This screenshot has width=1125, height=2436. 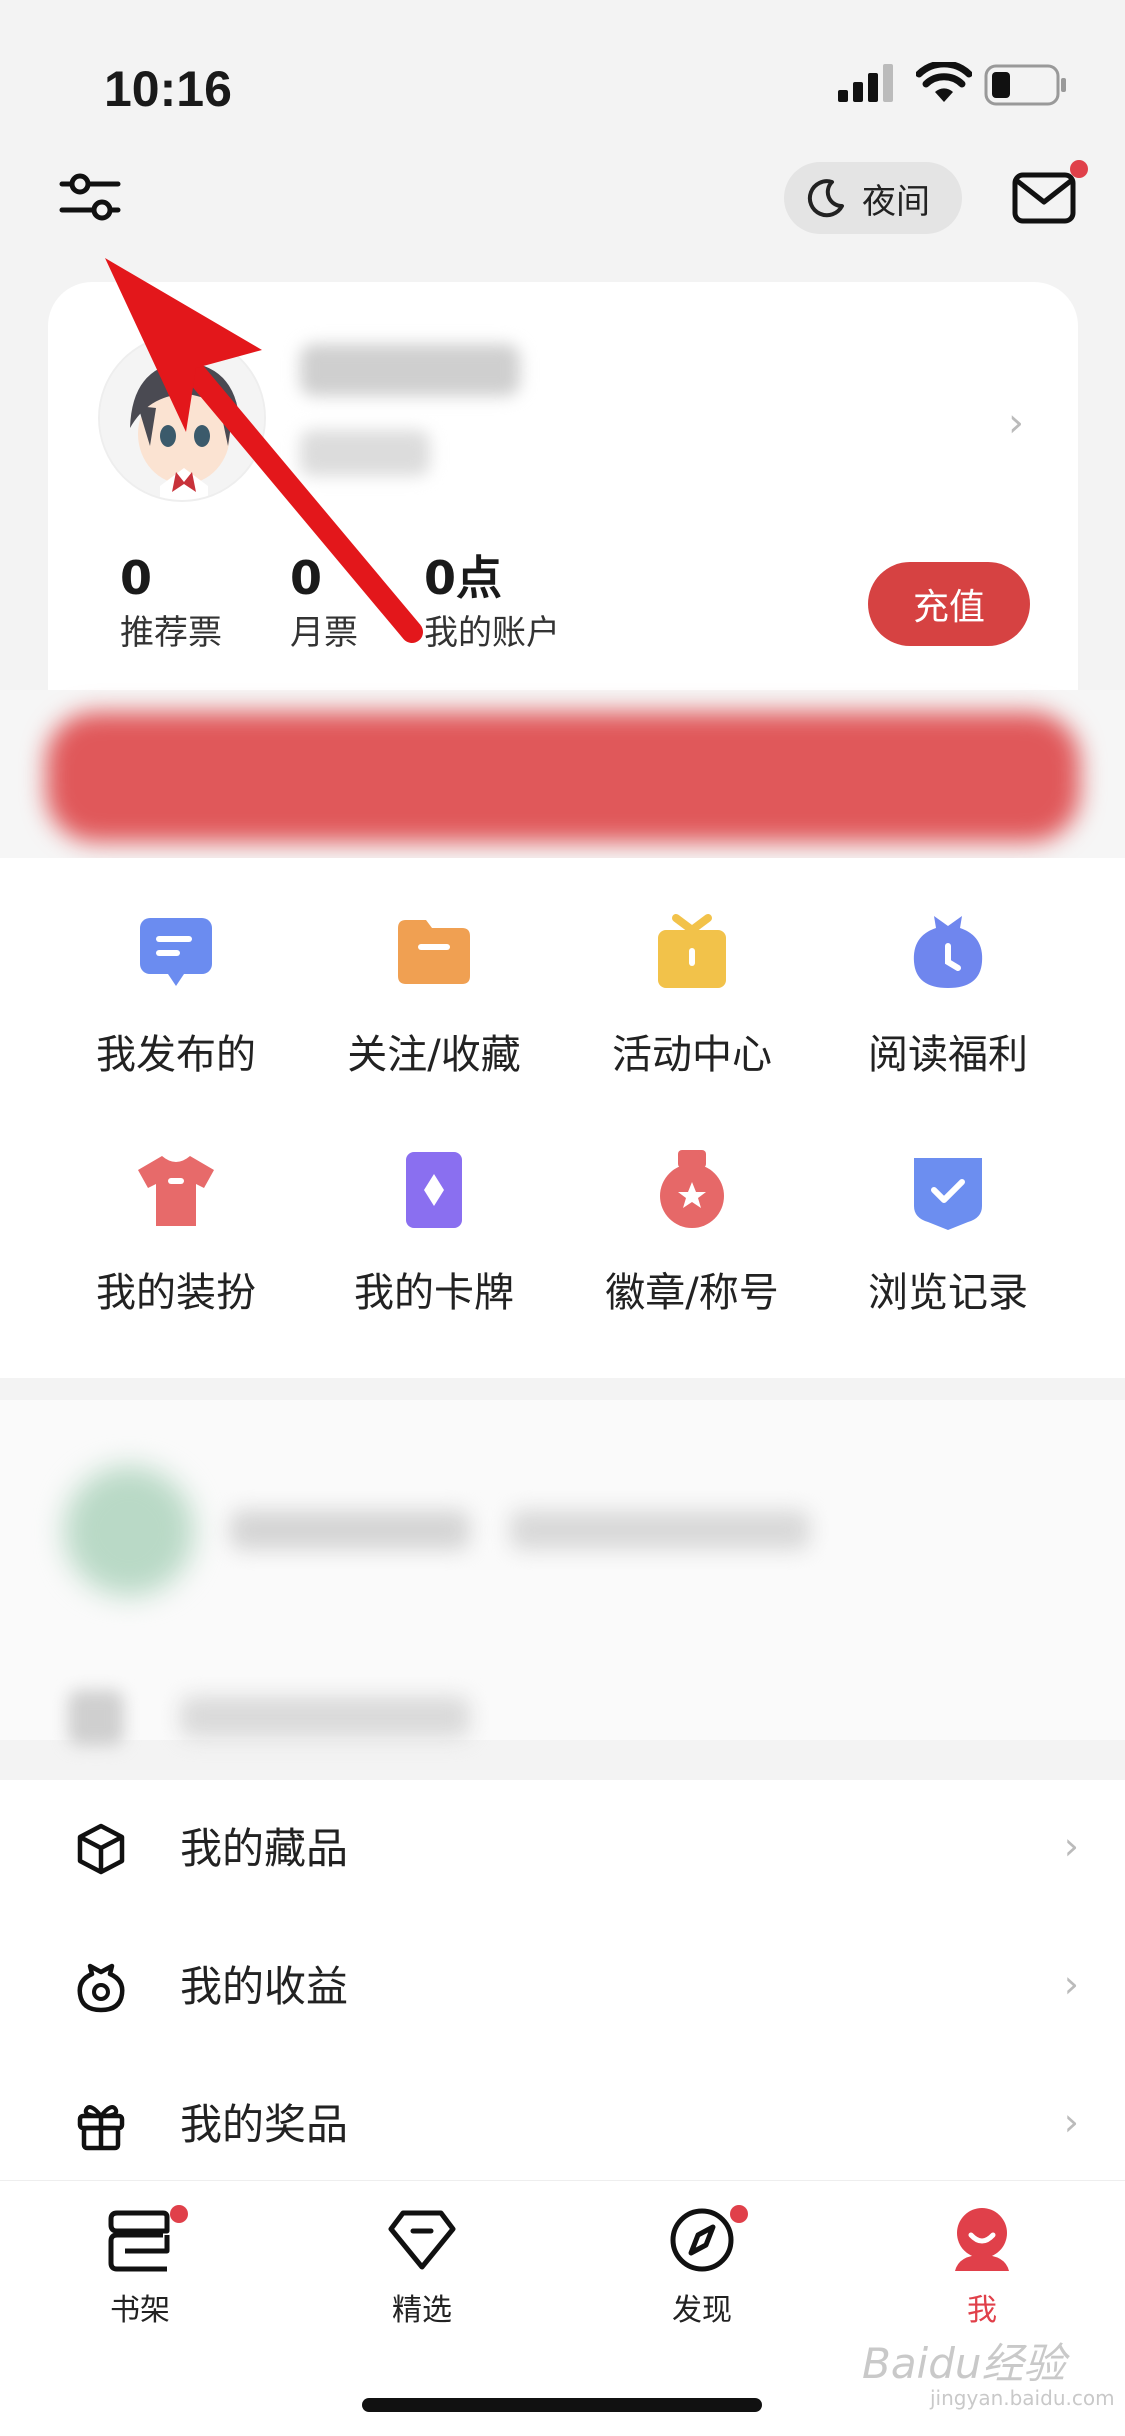 What do you see at coordinates (422, 2240) in the screenshot?
I see `diamond-icon` at bounding box center [422, 2240].